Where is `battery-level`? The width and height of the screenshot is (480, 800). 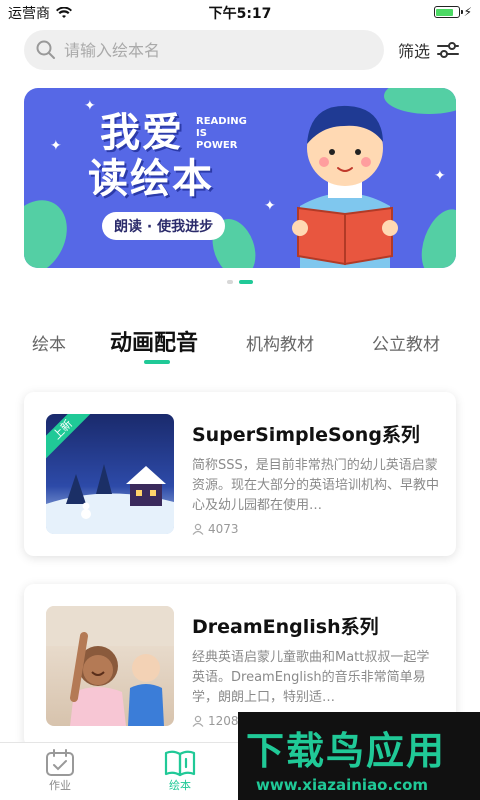
battery-level is located at coordinates (444, 12).